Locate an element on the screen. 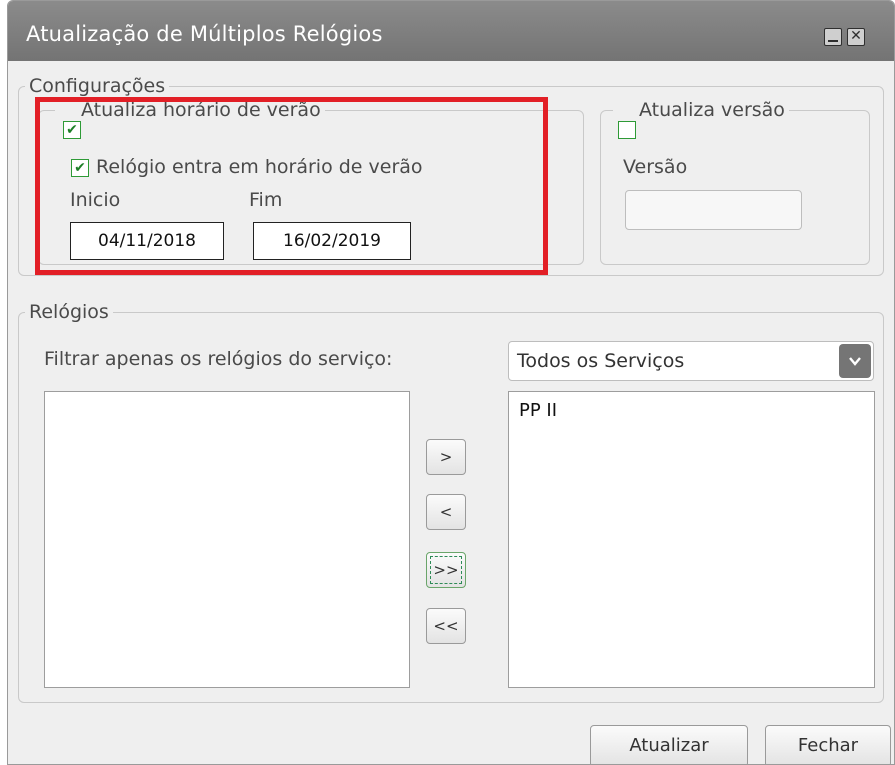  list-item: PP II is located at coordinates (538, 410).